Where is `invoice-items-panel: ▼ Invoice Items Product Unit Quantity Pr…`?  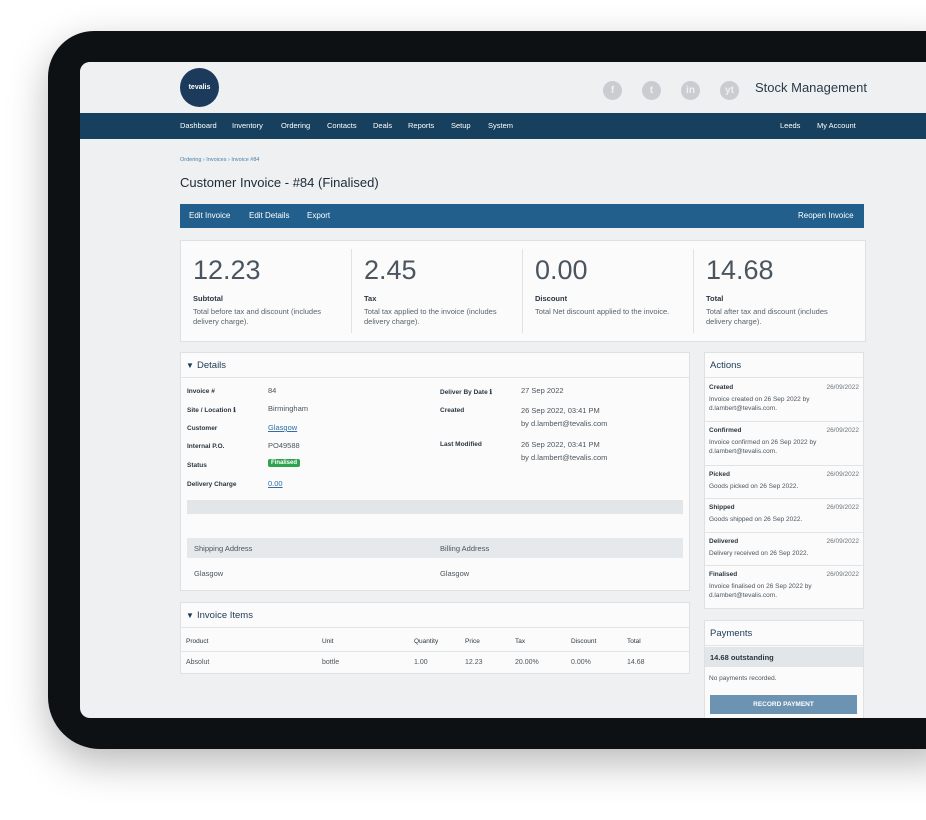 invoice-items-panel: ▼ Invoice Items Product Unit Quantity Pr… is located at coordinates (435, 638).